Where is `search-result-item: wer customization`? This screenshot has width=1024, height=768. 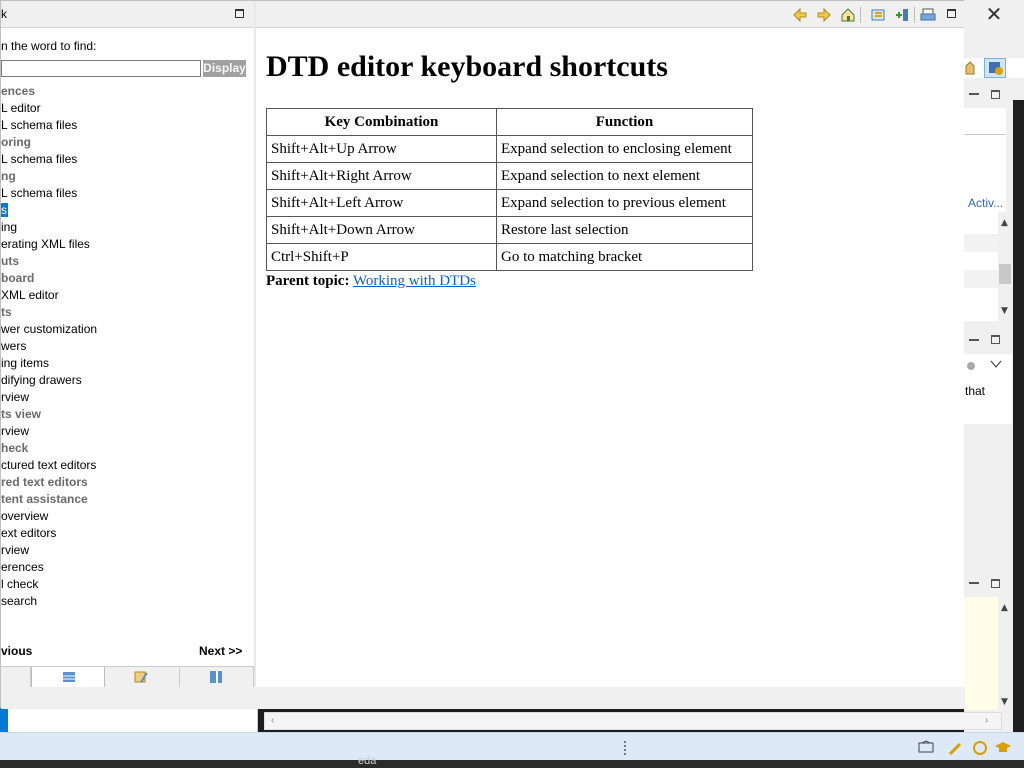
search-result-item: wer customization is located at coordinates (127, 329).